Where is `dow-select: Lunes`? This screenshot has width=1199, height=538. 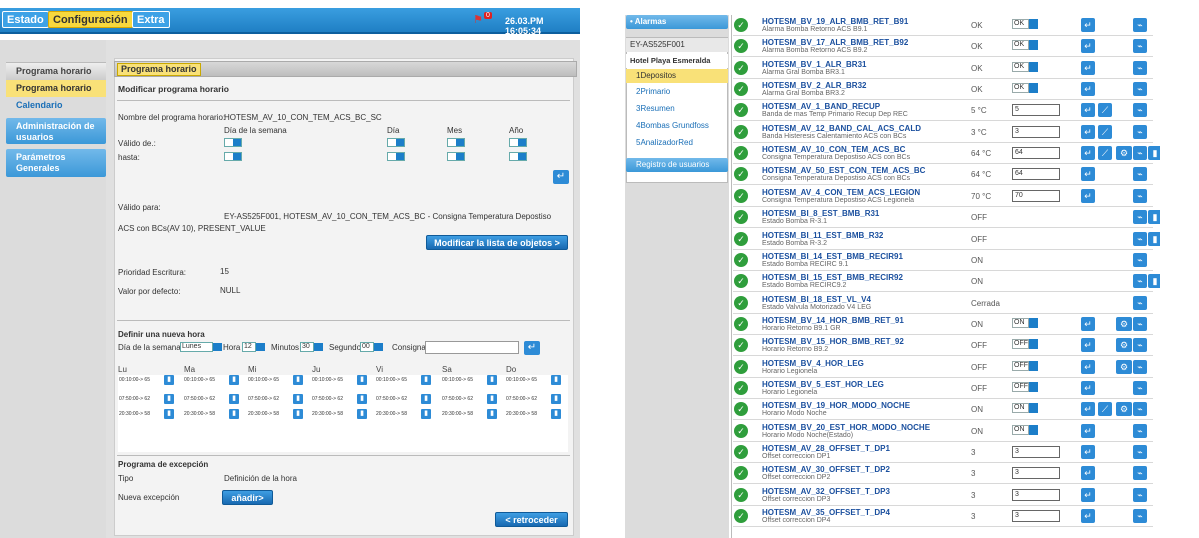 dow-select: Lunes is located at coordinates (201, 347).